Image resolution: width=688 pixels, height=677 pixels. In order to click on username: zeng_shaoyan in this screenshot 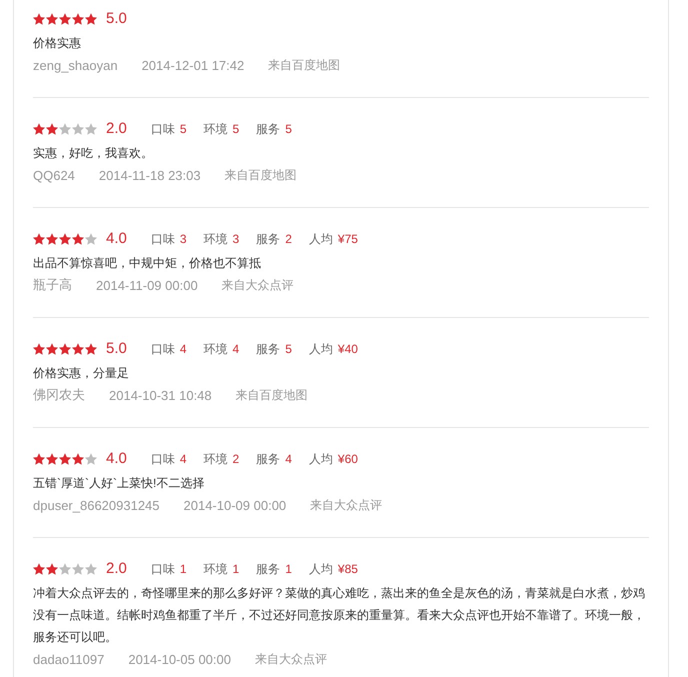, I will do `click(75, 65)`.